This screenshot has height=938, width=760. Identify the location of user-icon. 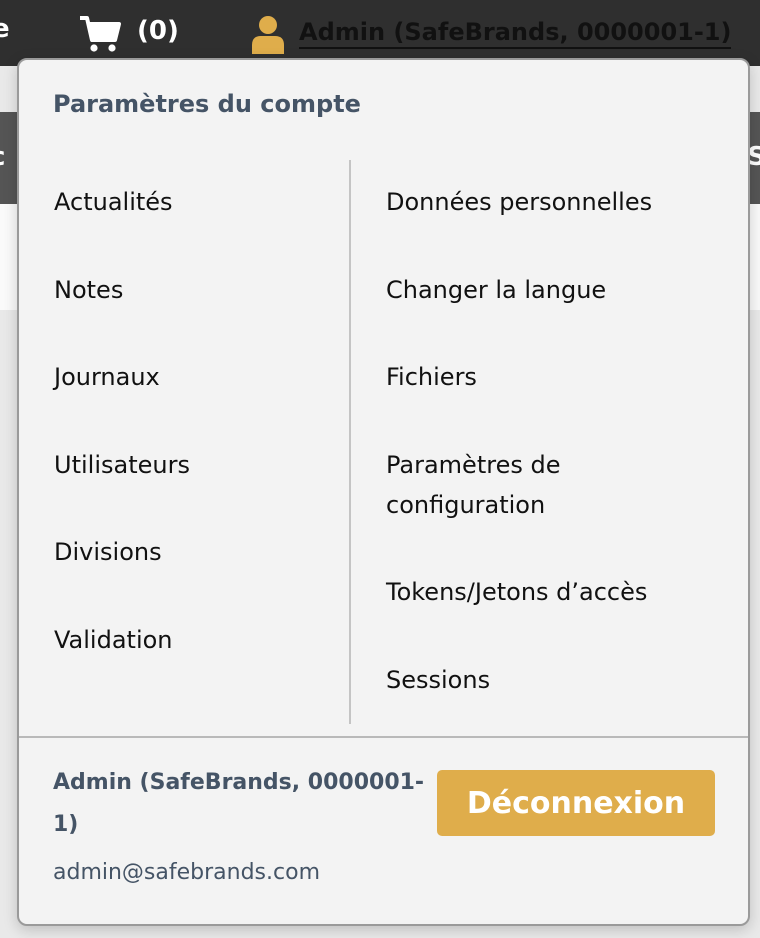
(268, 35).